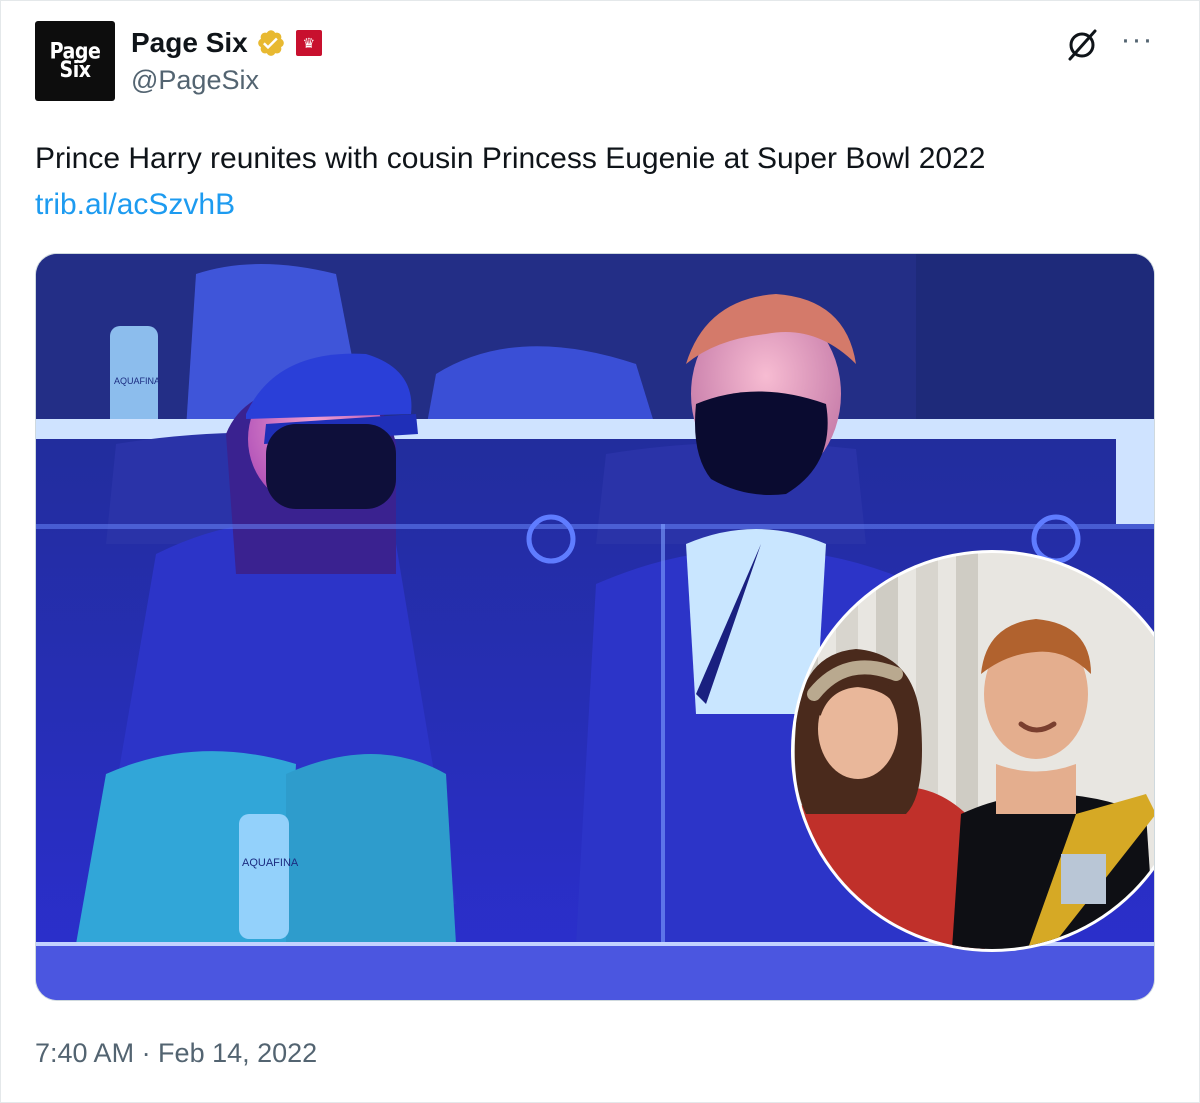 The image size is (1200, 1103). What do you see at coordinates (135, 205) in the screenshot?
I see `tweet-link: trib.al/acSzvhB` at bounding box center [135, 205].